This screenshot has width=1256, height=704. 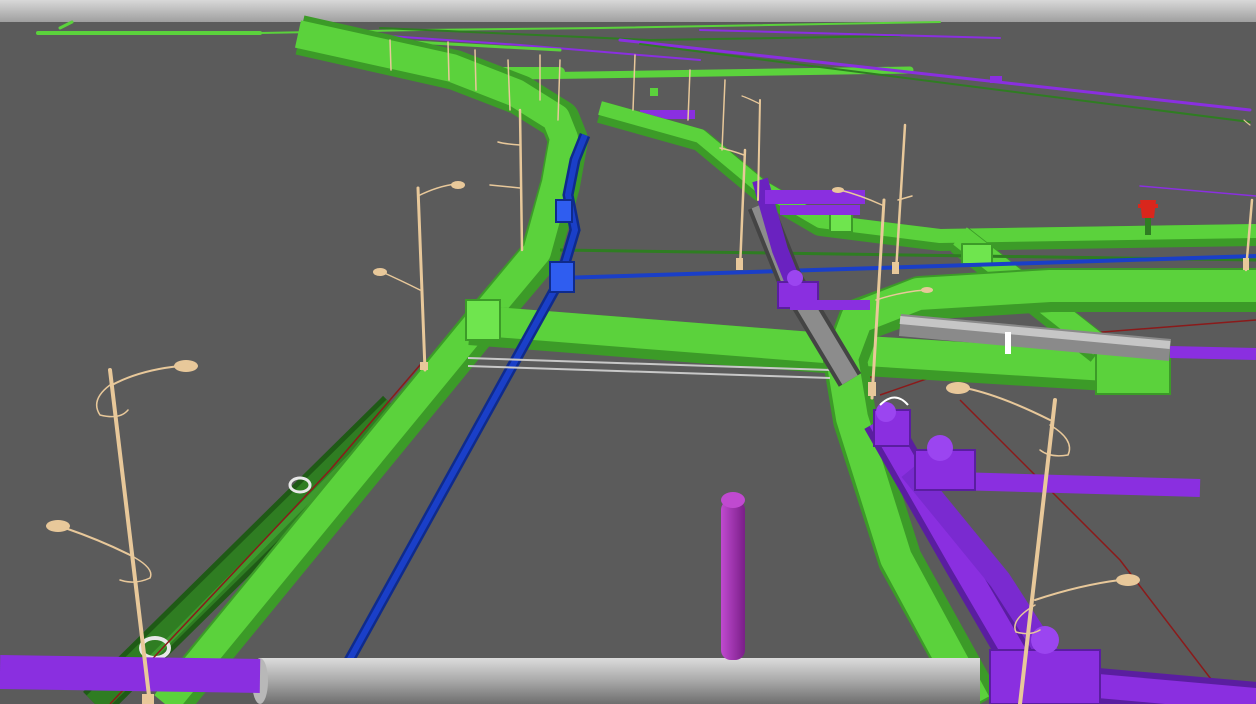 I want to click on magenta-pipe, so click(x=733, y=576).